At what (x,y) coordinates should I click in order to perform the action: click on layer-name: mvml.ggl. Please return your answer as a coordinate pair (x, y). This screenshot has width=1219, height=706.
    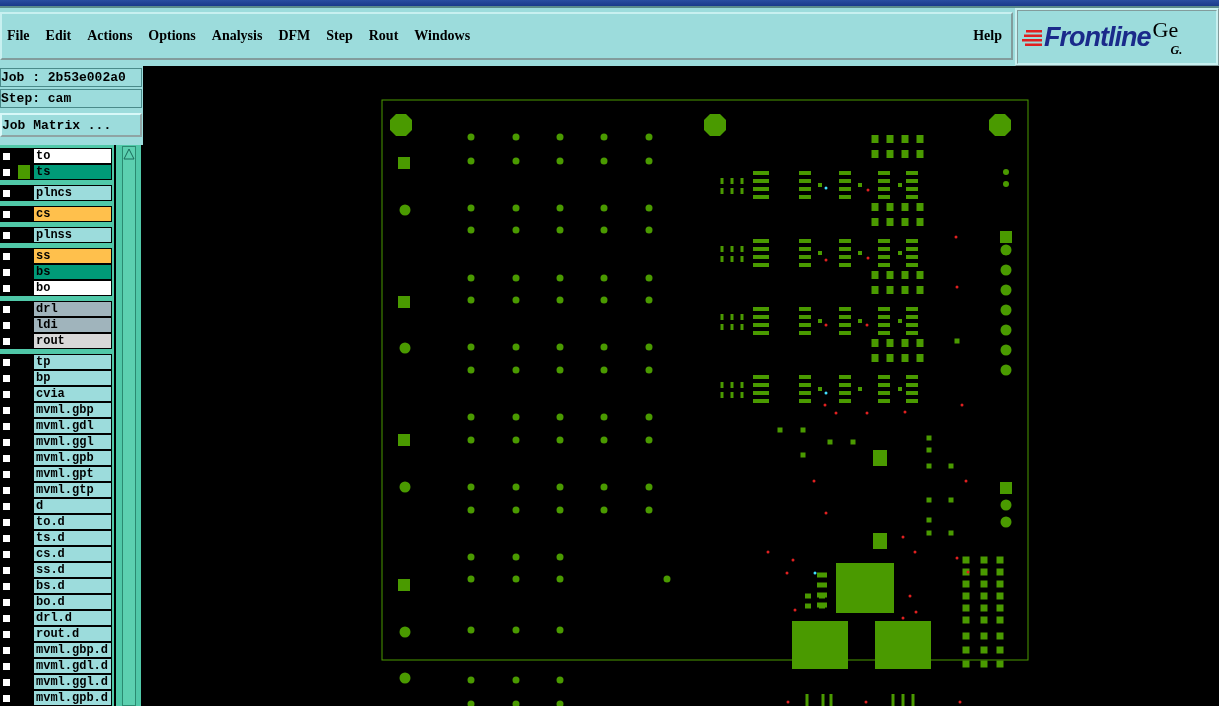
    Looking at the image, I should click on (72, 442).